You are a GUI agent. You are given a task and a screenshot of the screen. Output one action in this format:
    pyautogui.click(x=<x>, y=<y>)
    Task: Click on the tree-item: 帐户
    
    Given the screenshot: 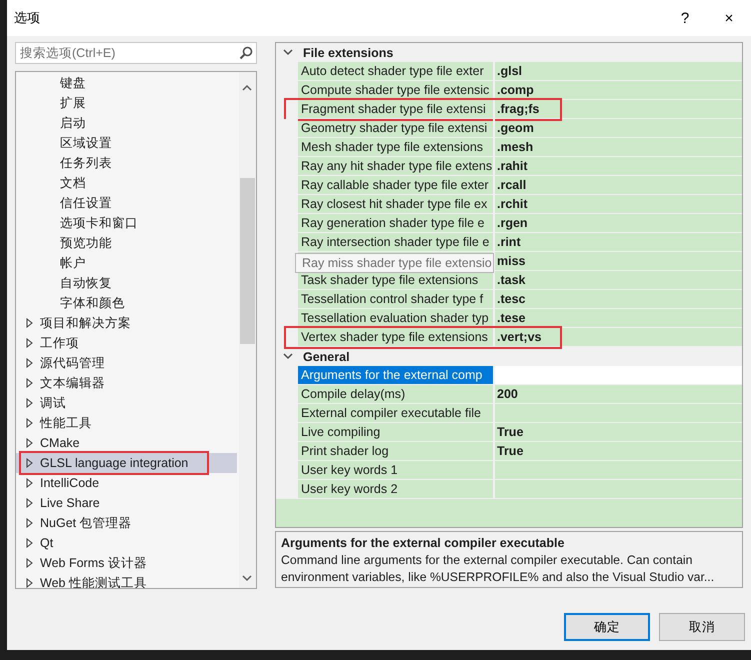 What is the action you would take?
    pyautogui.click(x=73, y=263)
    